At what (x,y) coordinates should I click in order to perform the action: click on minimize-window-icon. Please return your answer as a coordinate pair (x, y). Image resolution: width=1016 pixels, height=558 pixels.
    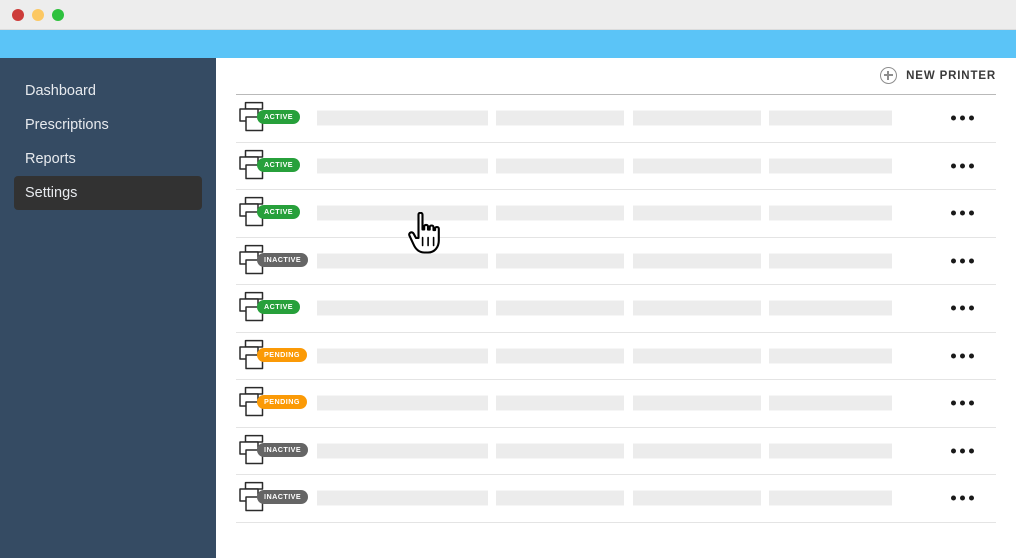
    Looking at the image, I should click on (38, 15).